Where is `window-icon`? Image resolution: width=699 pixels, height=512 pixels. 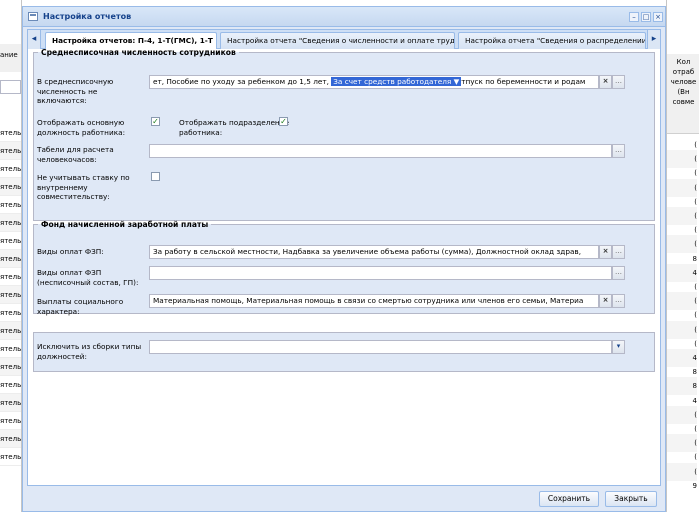
window-icon is located at coordinates (33, 16).